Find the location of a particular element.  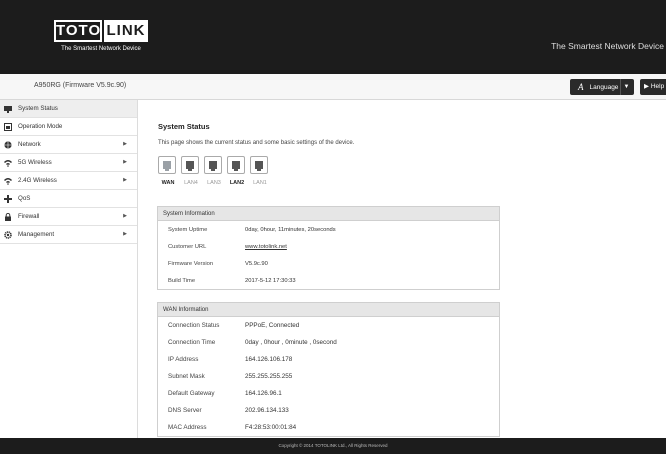

sidebar-item-label: System Status is located at coordinates (38, 108).